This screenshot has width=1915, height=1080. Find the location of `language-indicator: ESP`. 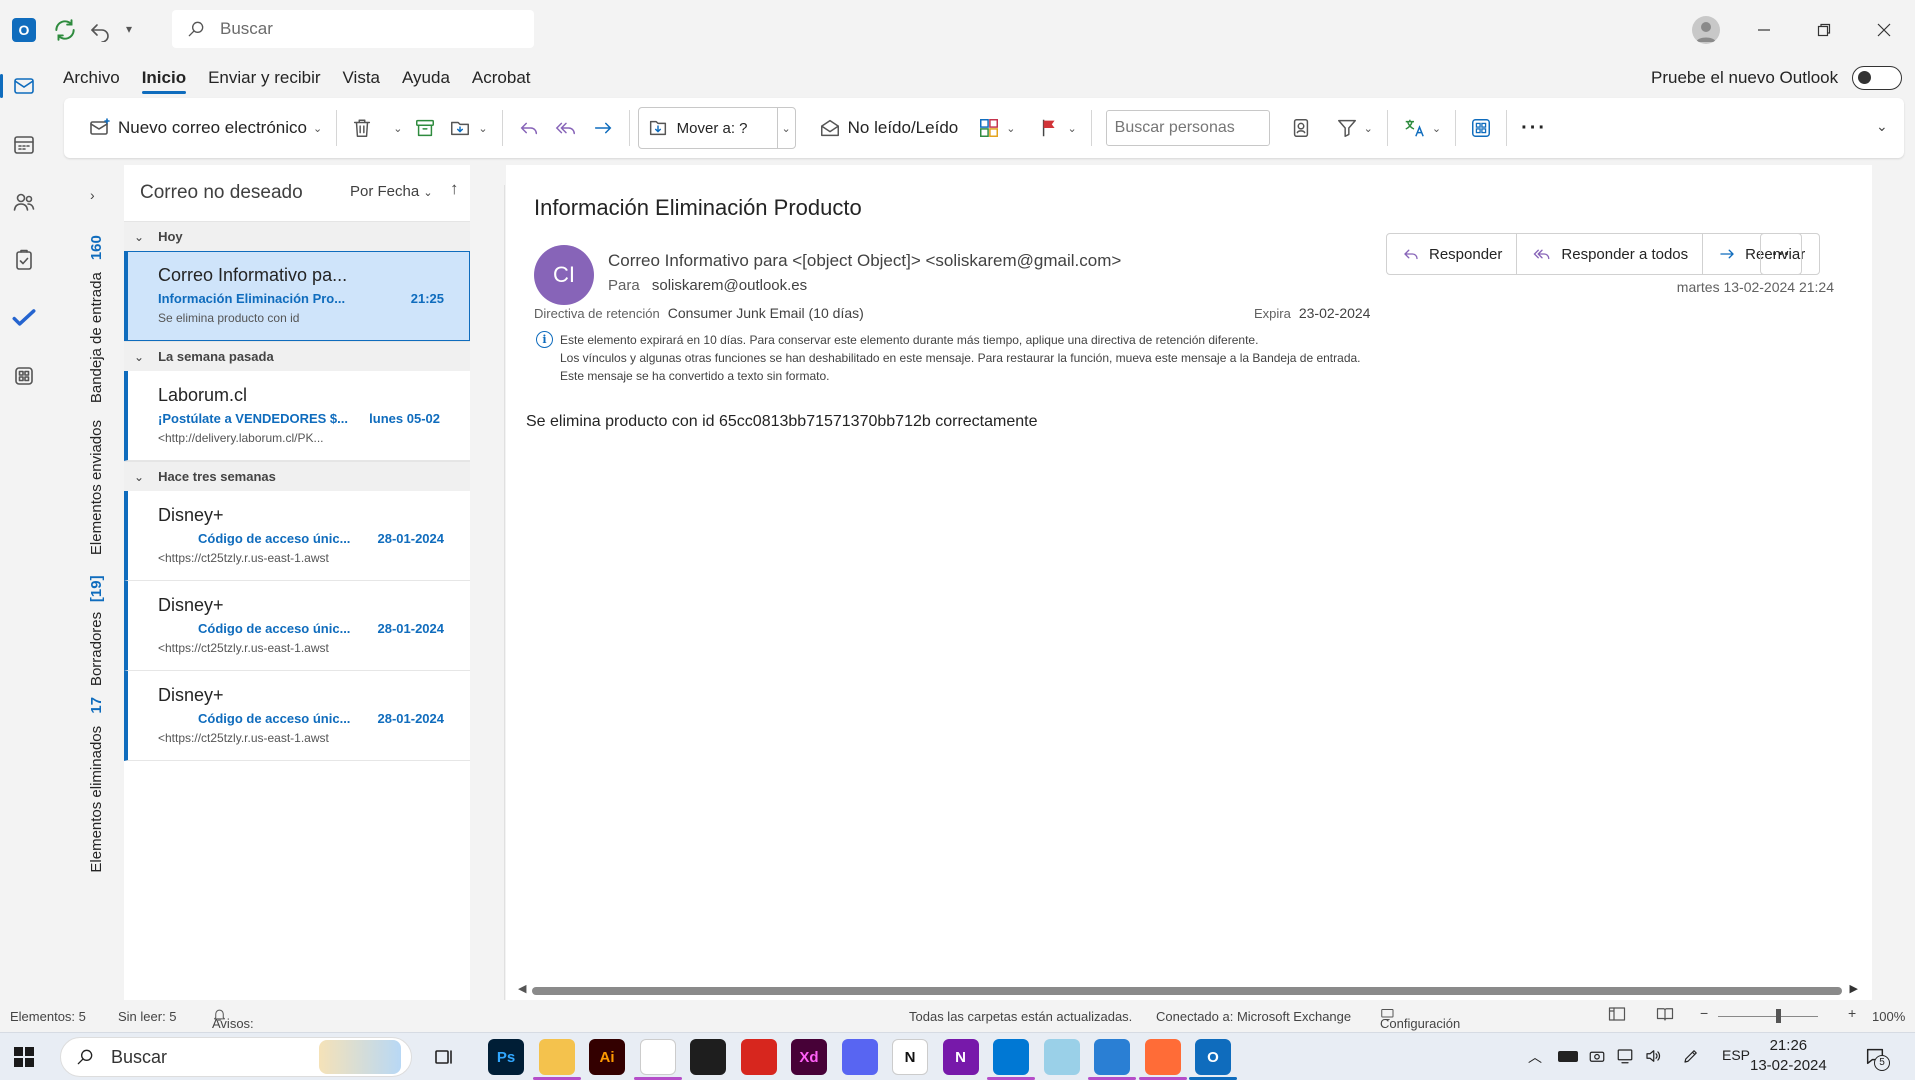

language-indicator: ESP is located at coordinates (1736, 1055).